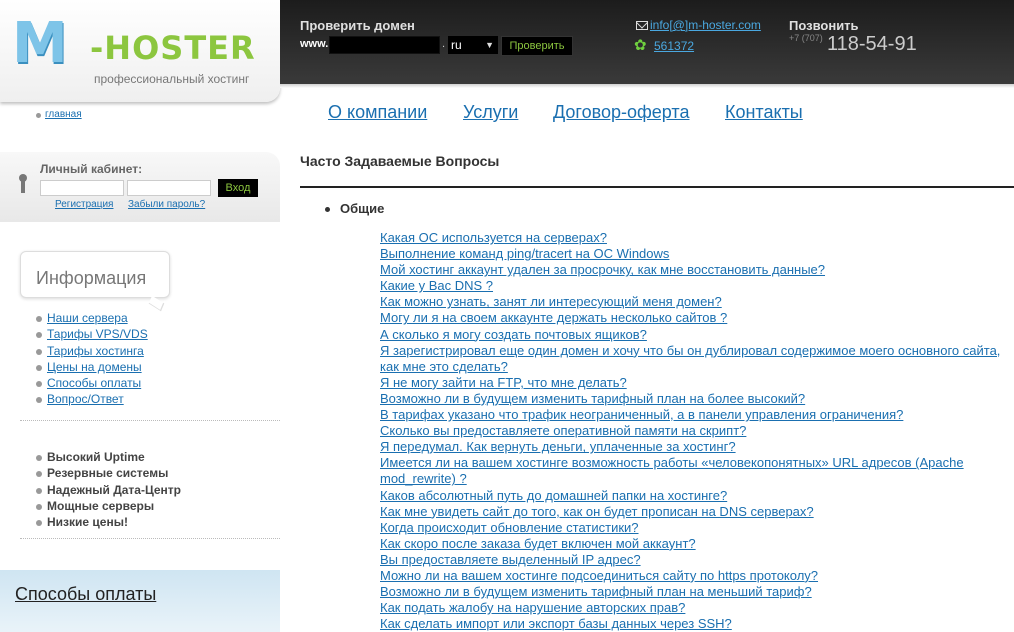 This screenshot has width=1014, height=632. What do you see at coordinates (97, 334) in the screenshot?
I see `info-link-vps: Тарифы VPS/VDS` at bounding box center [97, 334].